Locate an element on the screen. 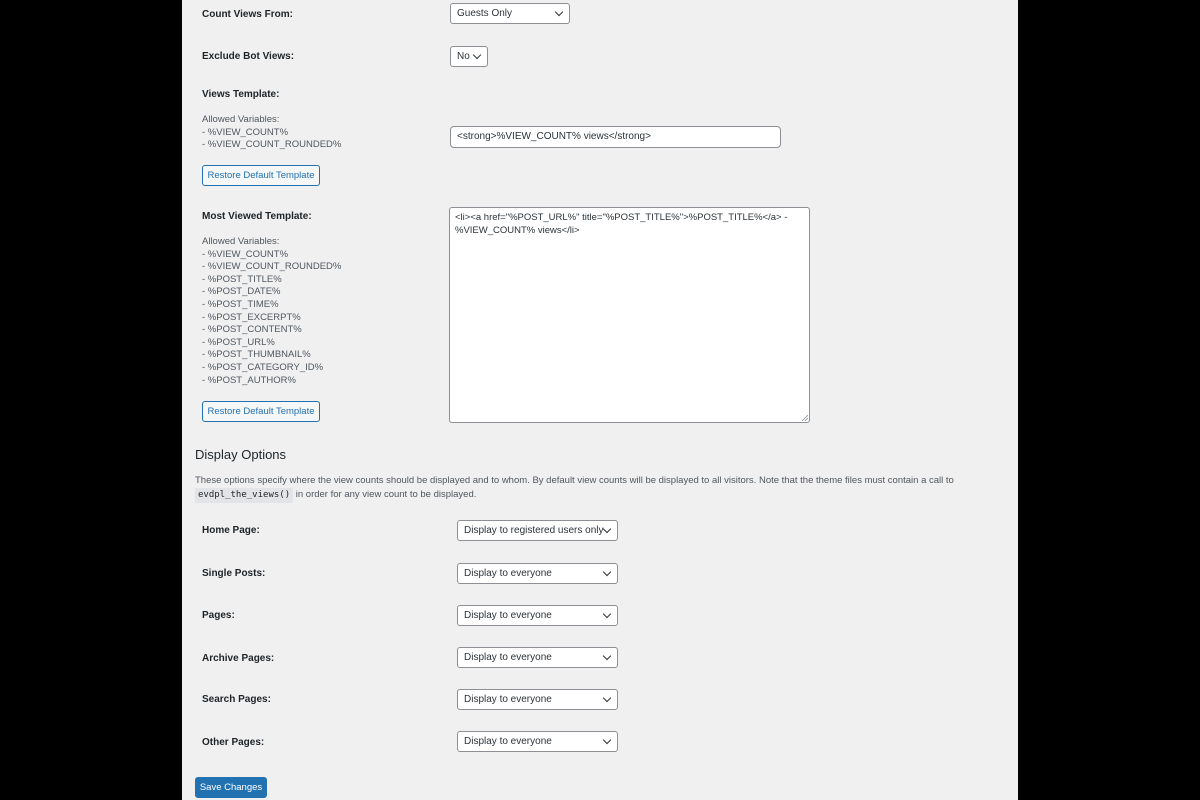 The height and width of the screenshot is (800, 1200). home-page-select: Display to registered users only is located at coordinates (537, 530).